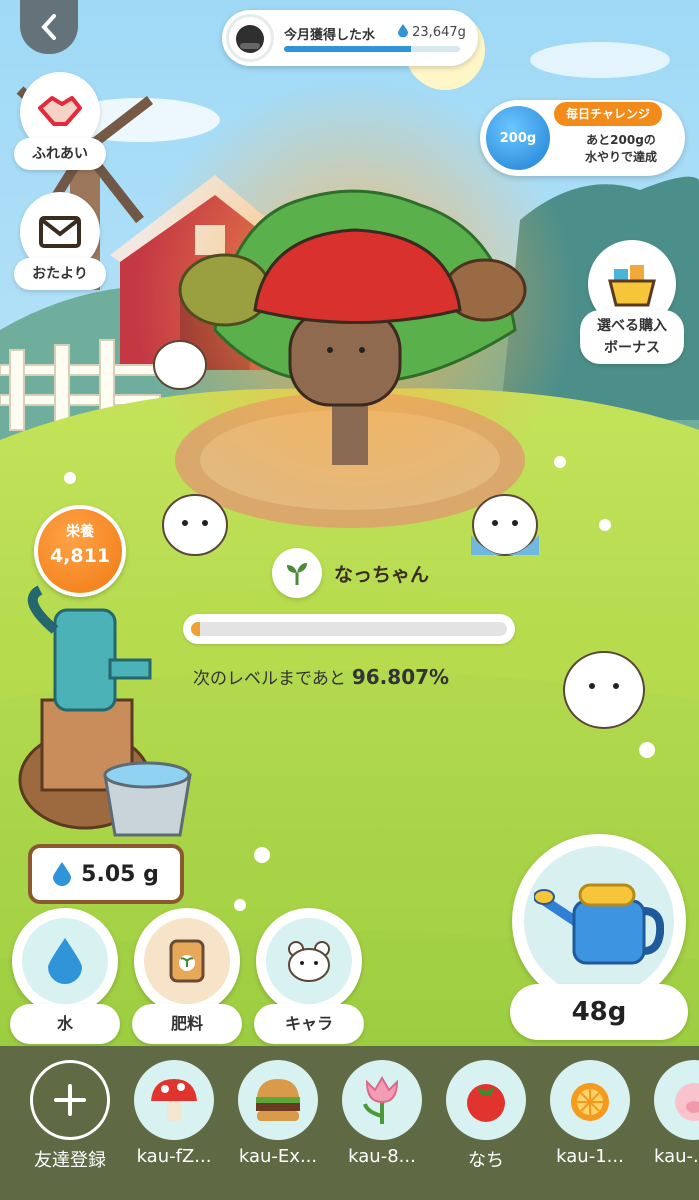 This screenshot has width=699, height=1200. I want to click on water-amount-value: 5.05 g, so click(120, 874).